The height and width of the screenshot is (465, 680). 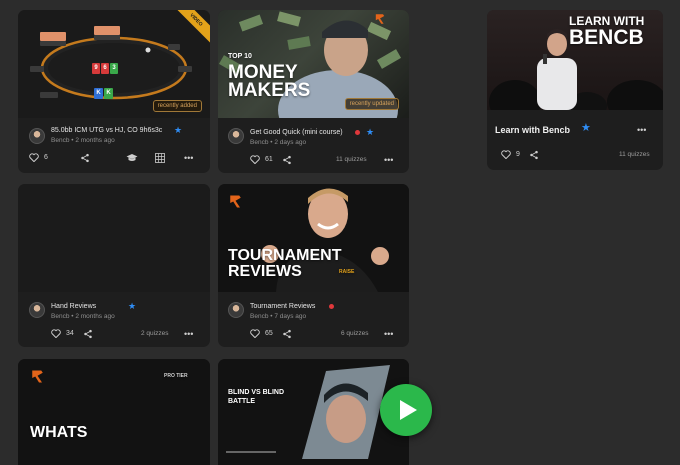 I want to click on like-count: 65, so click(x=268, y=334).